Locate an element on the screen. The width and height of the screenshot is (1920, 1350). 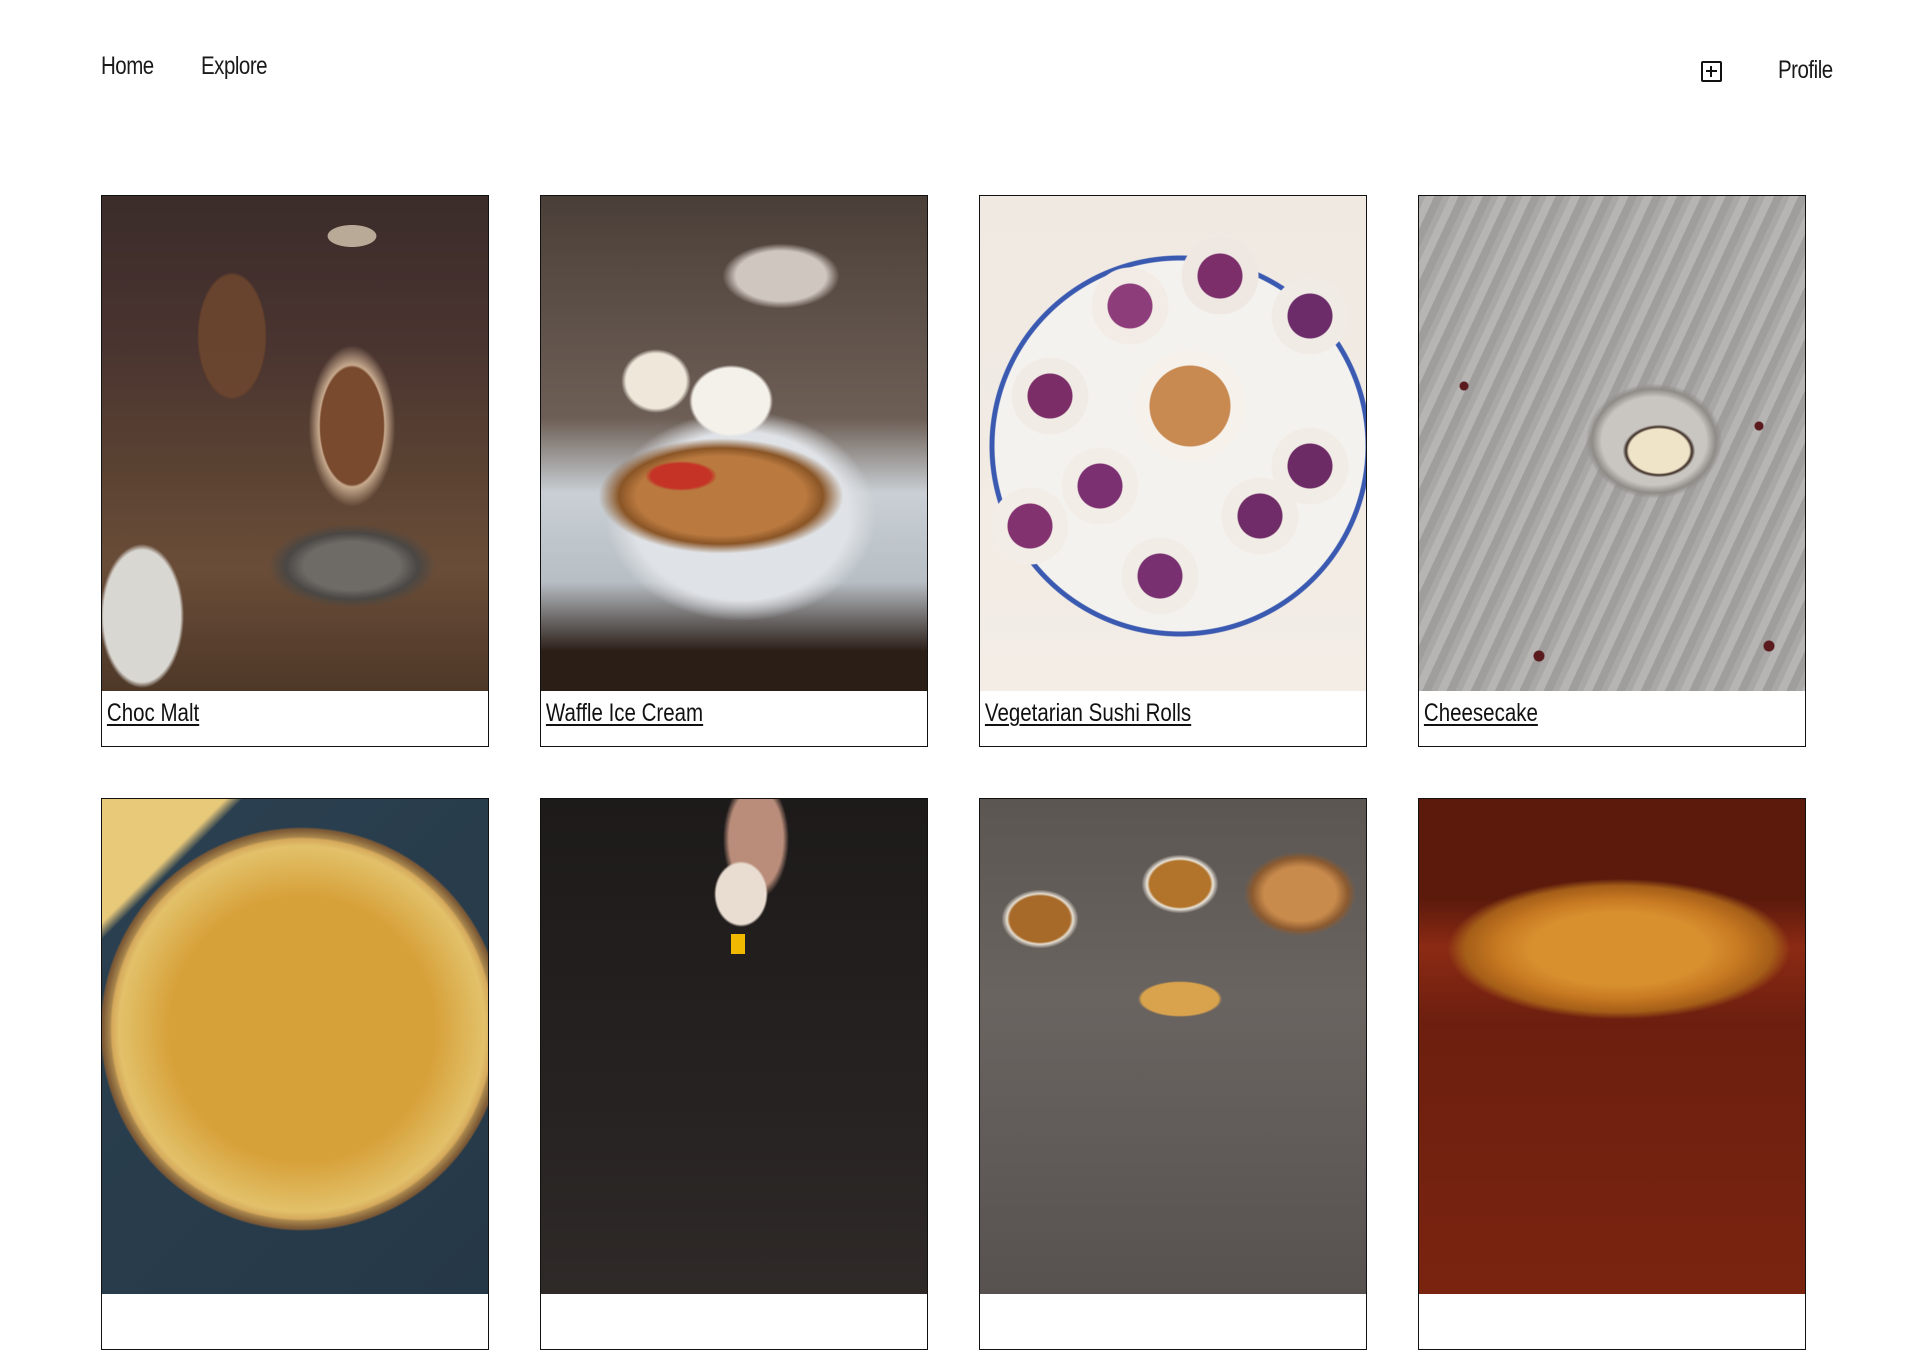
nav-profile-link: Profile is located at coordinates (1805, 70).